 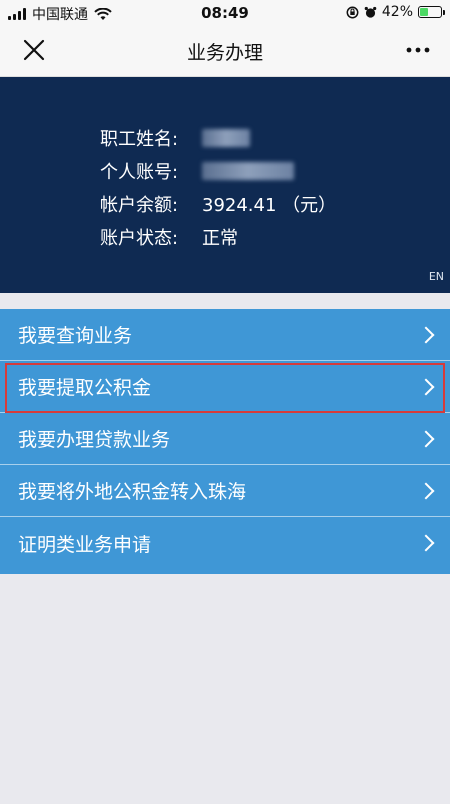 What do you see at coordinates (225, 387) in the screenshot?
I see `menu-item-withdraw: 我要提取公积金` at bounding box center [225, 387].